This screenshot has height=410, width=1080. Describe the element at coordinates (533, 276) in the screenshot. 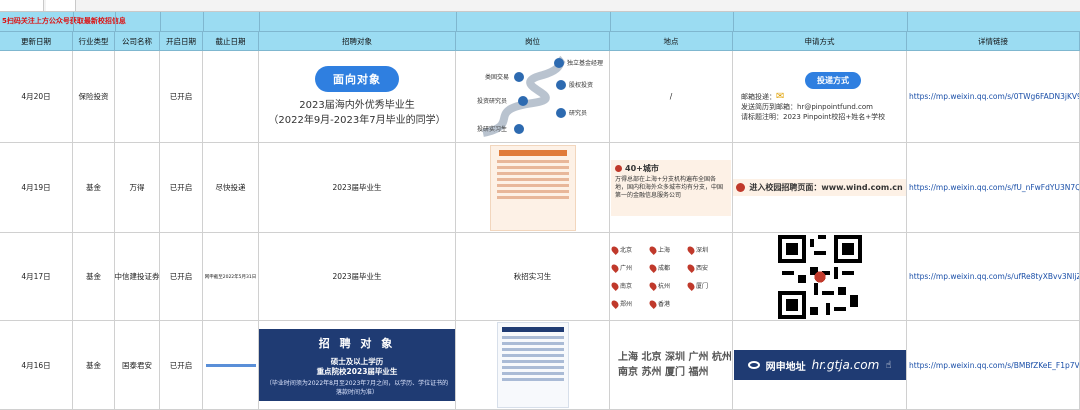

I see `cell-position: 秋招实习生` at that location.